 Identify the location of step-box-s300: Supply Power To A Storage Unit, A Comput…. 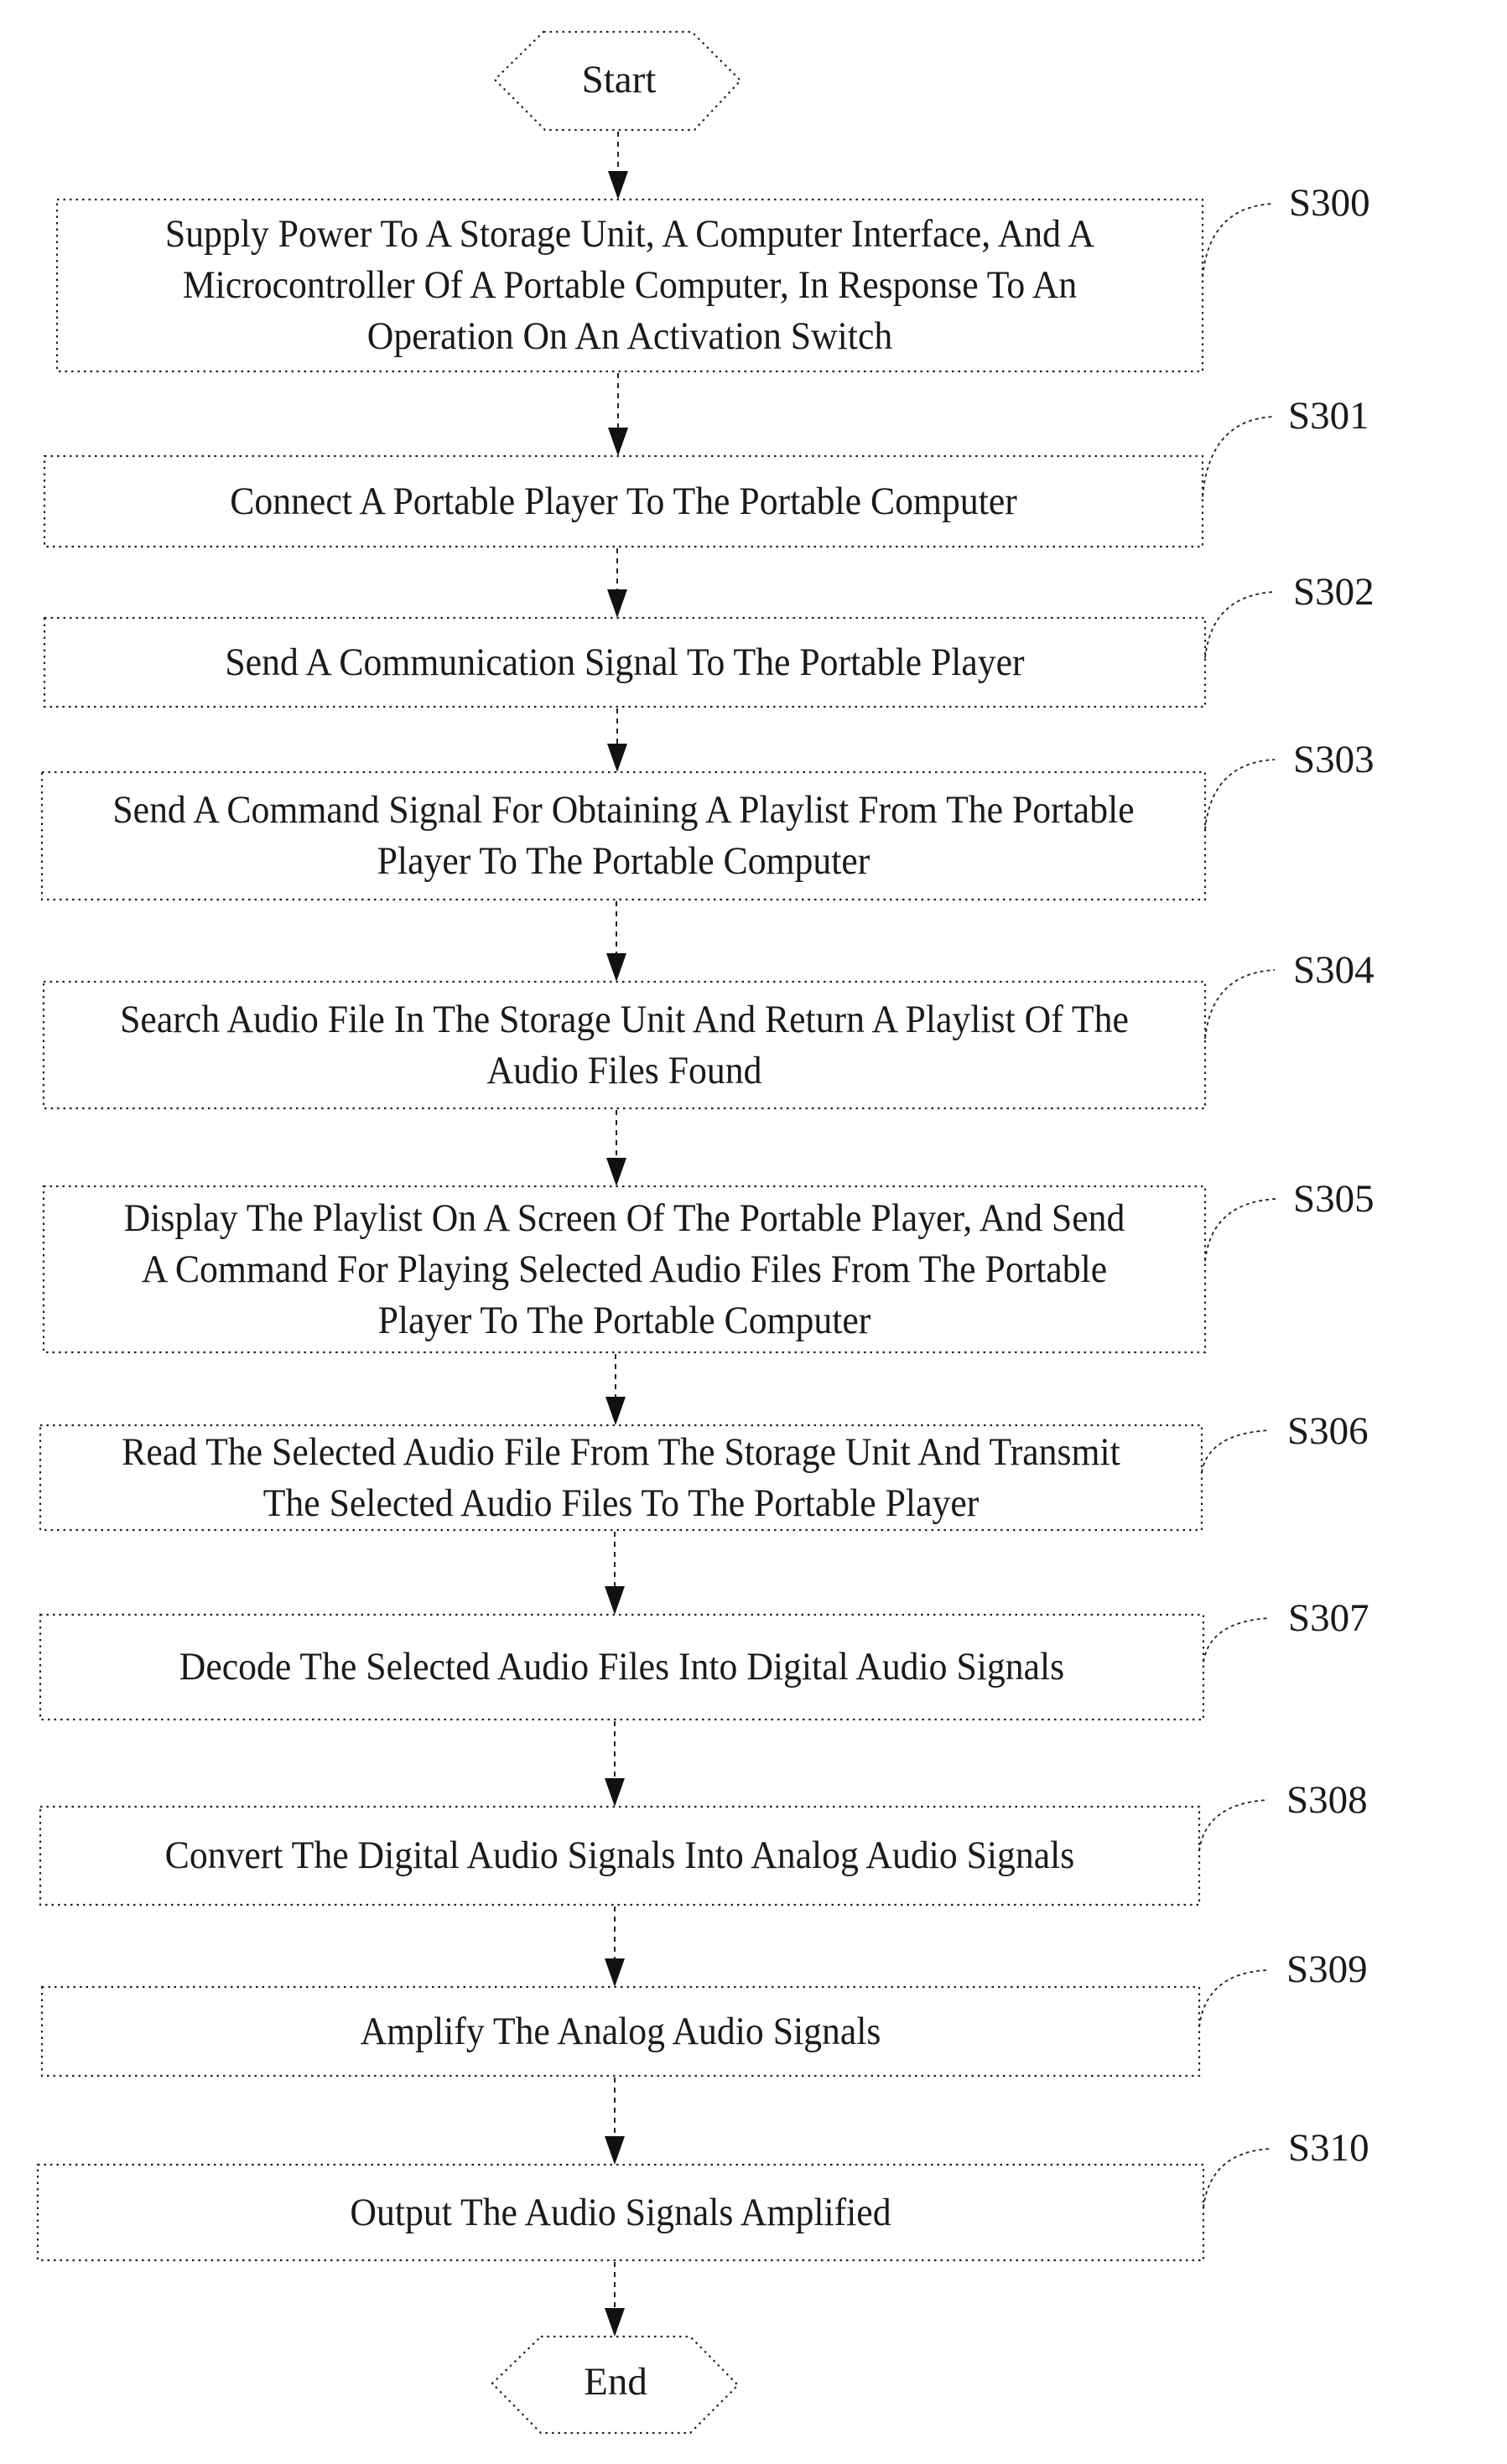
(629, 285).